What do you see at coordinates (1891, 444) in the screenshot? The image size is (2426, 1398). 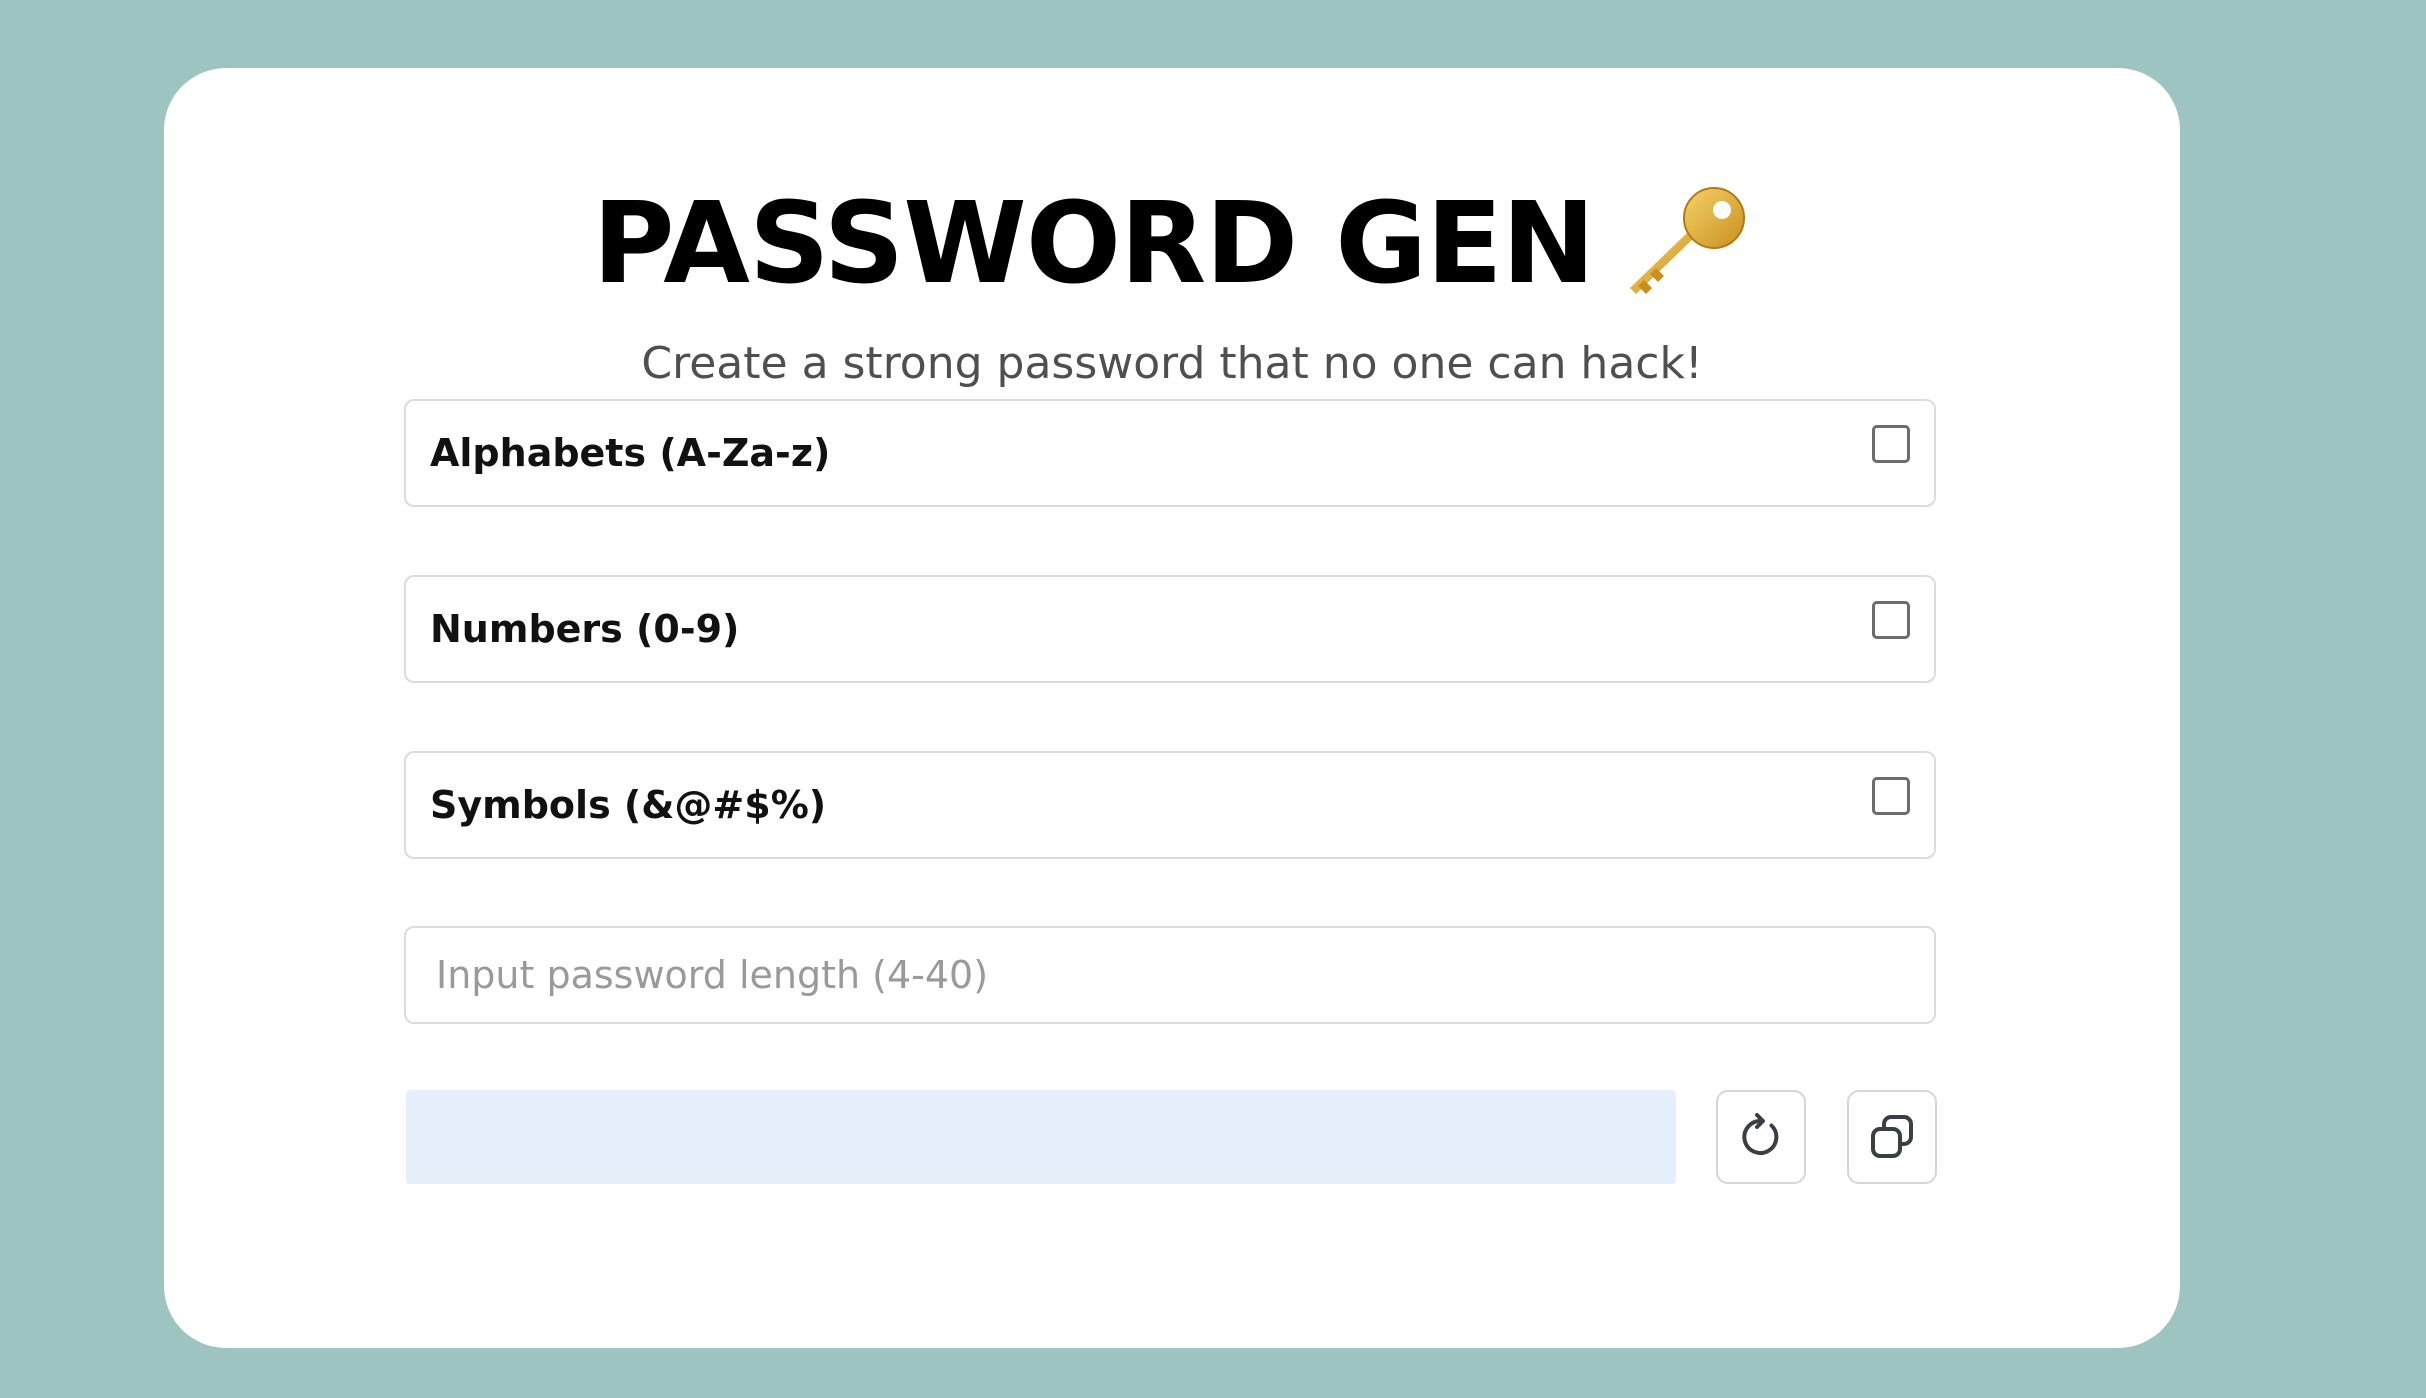 I see `alphabets-checkbox` at bounding box center [1891, 444].